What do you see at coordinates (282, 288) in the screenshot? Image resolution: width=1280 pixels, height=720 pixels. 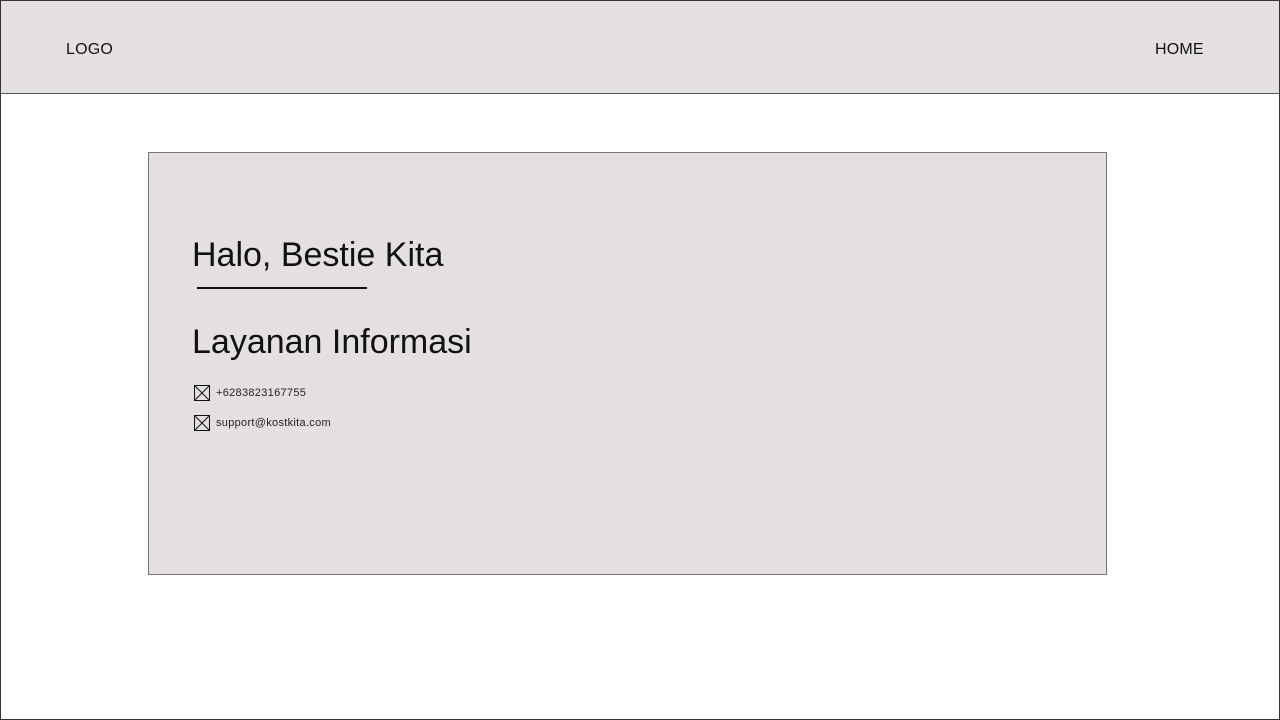 I see `greeting-underline` at bounding box center [282, 288].